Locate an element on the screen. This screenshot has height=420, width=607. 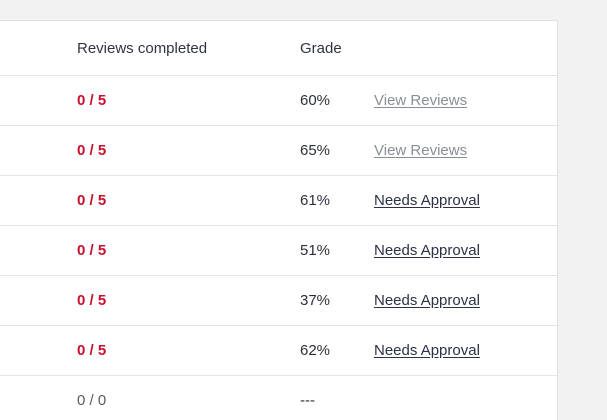
table-row: 0 / 5 65% View Reviews is located at coordinates (278, 151).